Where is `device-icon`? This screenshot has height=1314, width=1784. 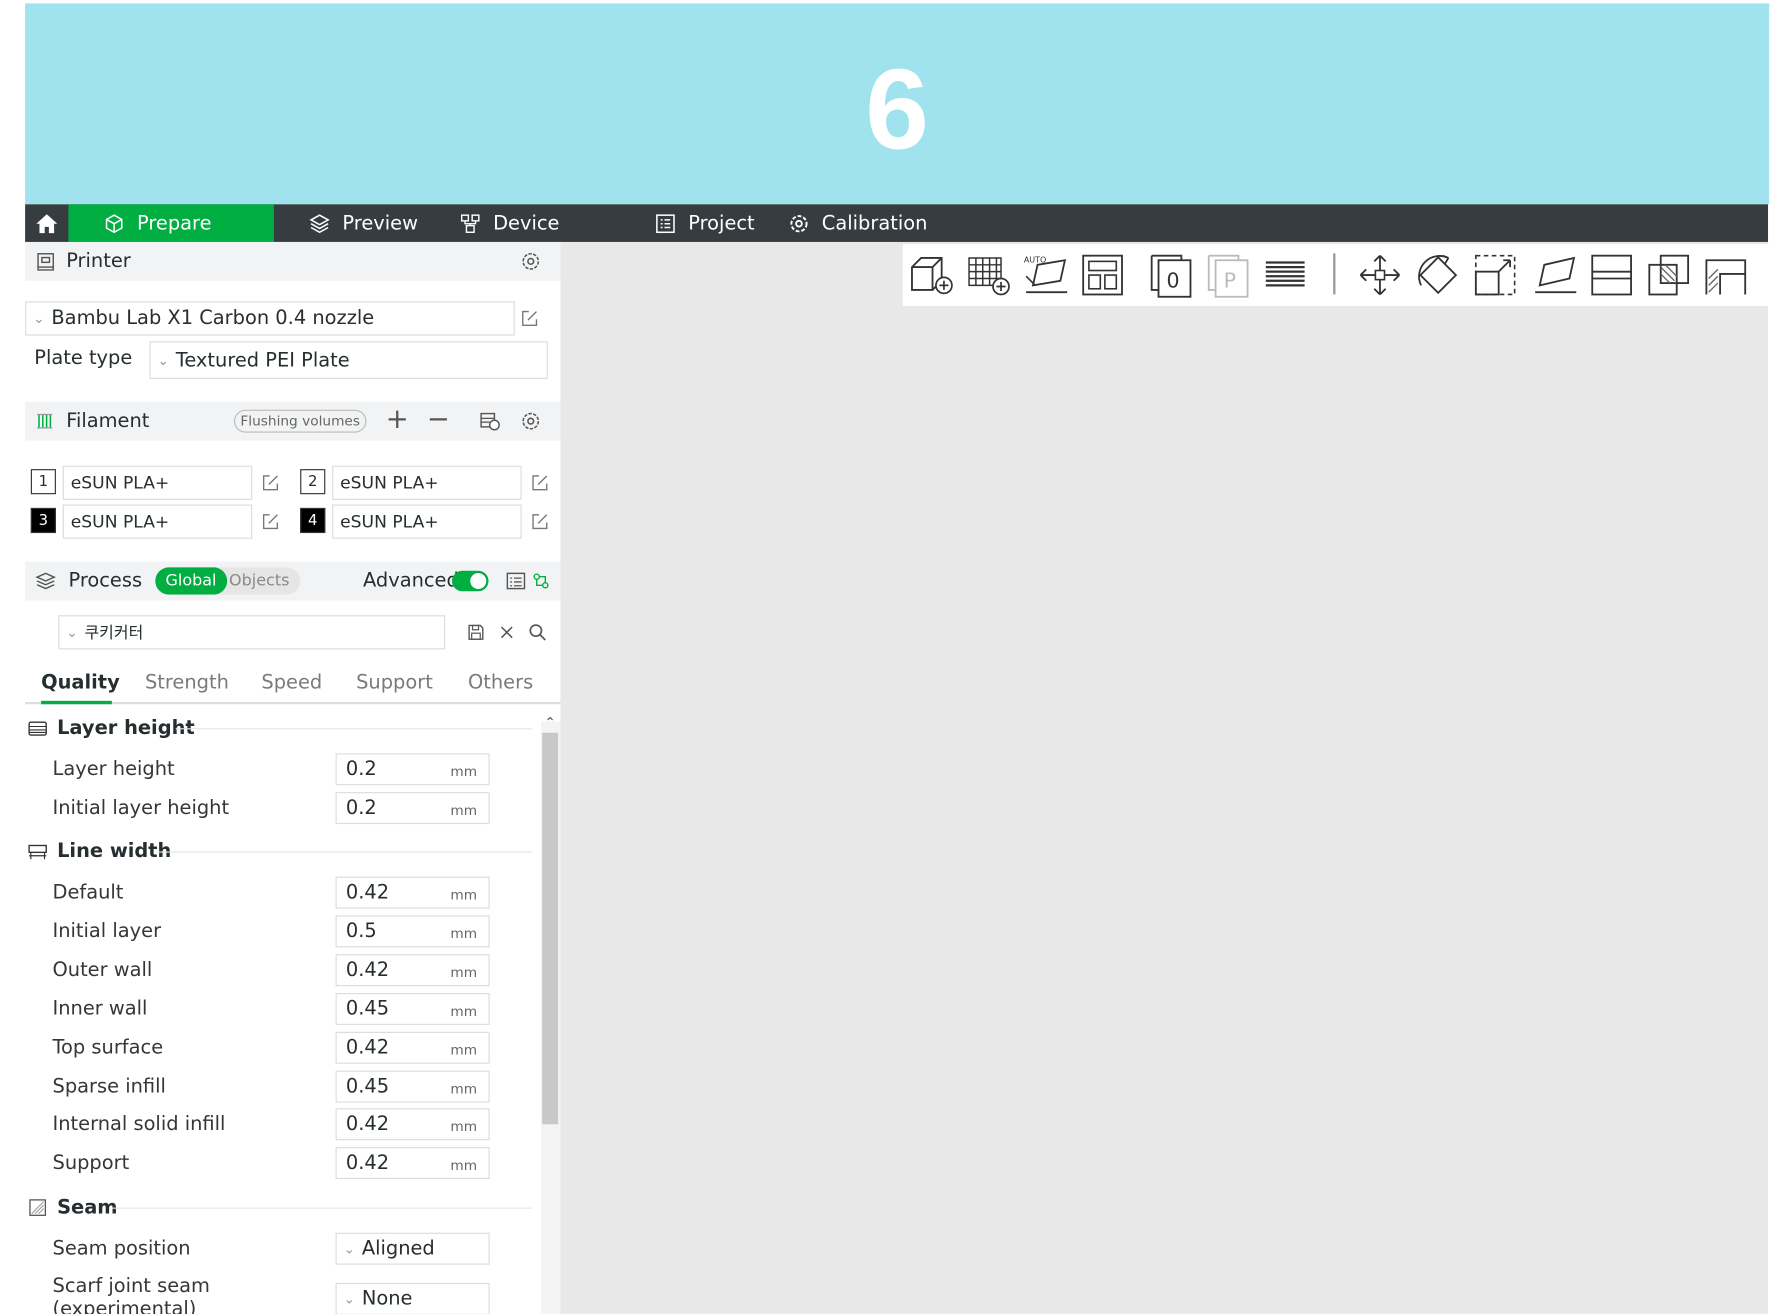
device-icon is located at coordinates (470, 223).